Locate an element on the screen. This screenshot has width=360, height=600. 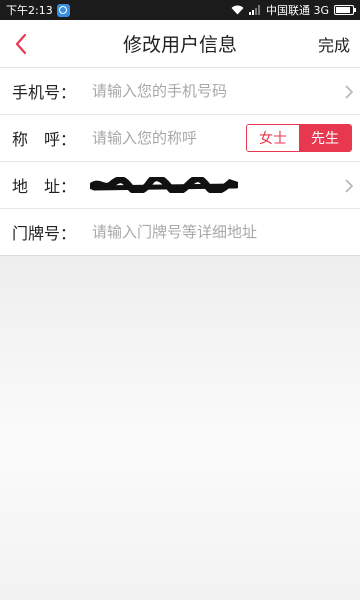
address-row: 地 址： is located at coordinates (180, 185).